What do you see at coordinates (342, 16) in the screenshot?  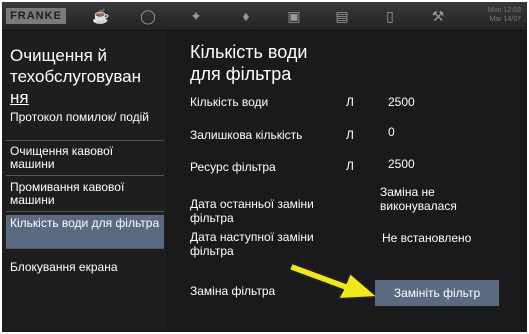 I see `statistics-icon: ▤` at bounding box center [342, 16].